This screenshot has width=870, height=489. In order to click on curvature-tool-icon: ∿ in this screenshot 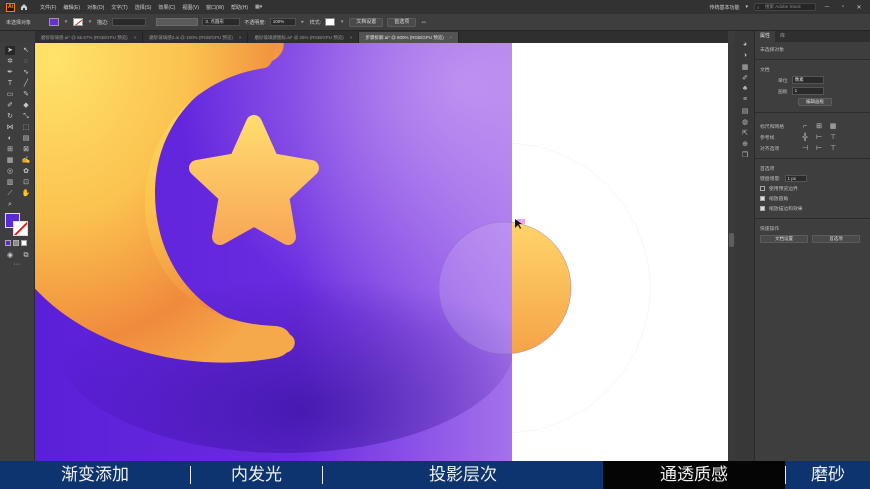, I will do `click(26, 72)`.